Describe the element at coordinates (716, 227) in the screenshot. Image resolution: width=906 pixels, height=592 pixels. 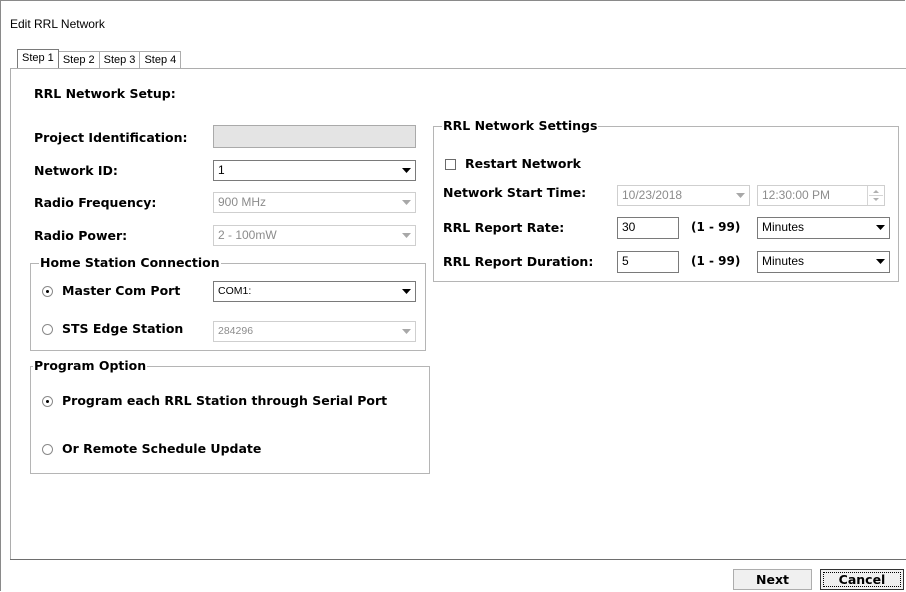
I see `report-rate-range: (1 - 99)` at that location.